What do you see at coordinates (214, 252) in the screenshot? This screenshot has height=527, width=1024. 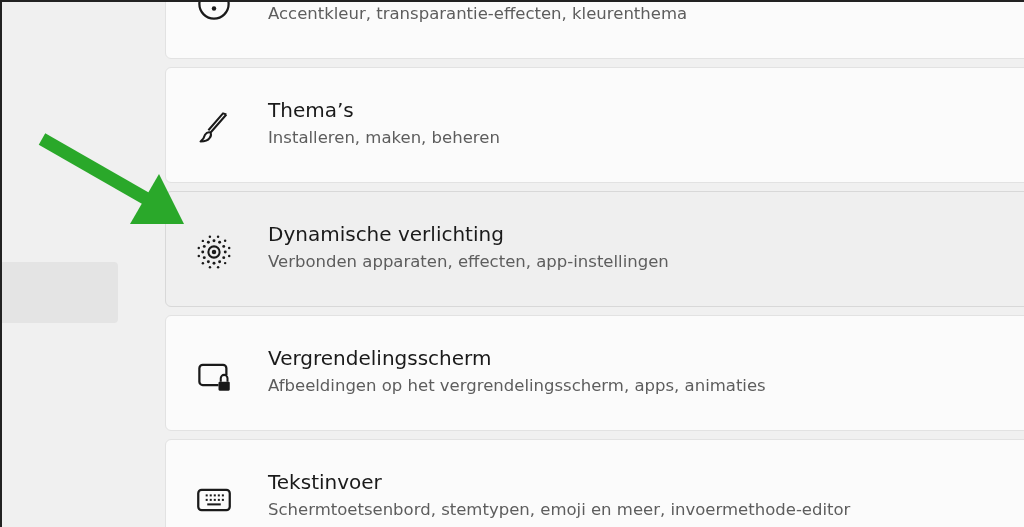 I see `light-burst-icon` at bounding box center [214, 252].